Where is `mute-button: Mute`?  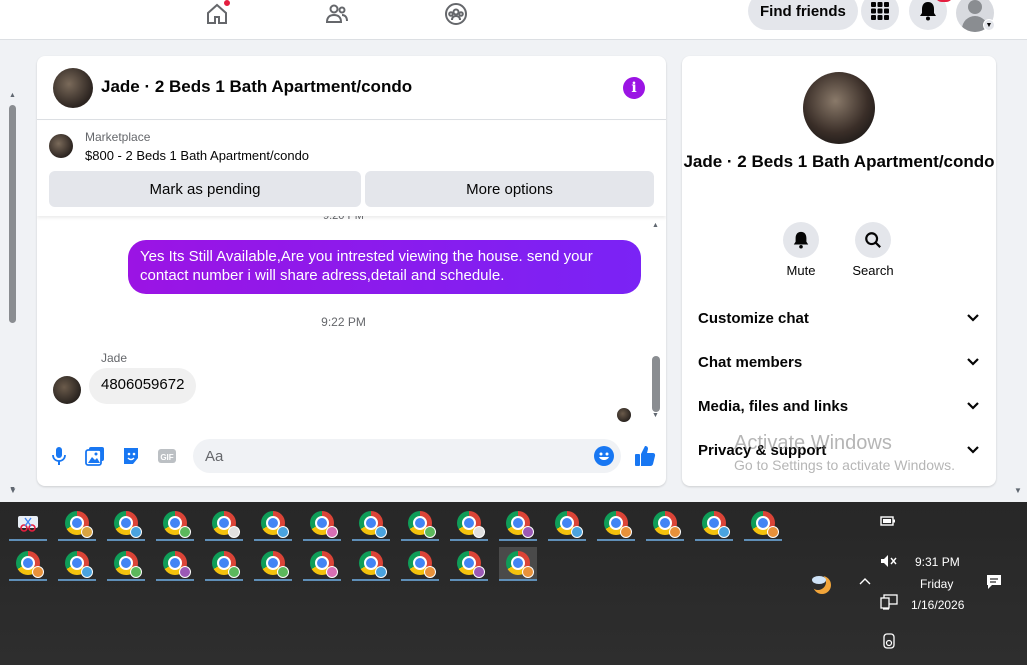 mute-button: Mute is located at coordinates (801, 250).